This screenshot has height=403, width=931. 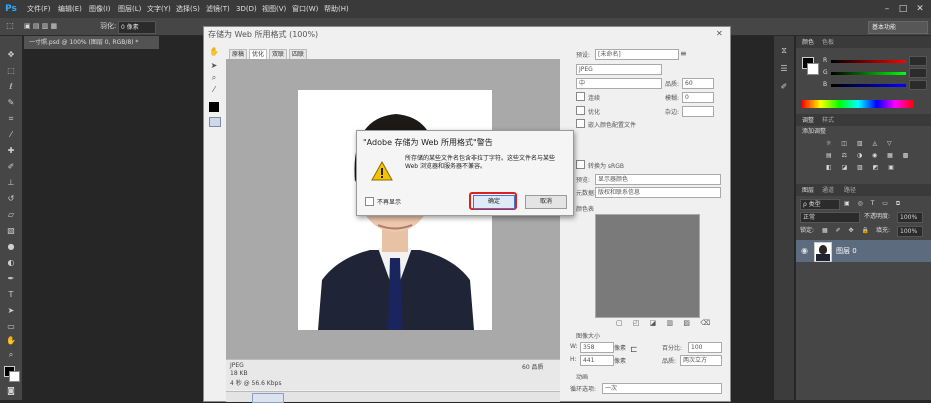 I want to click on cancel-button: 取消, so click(x=546, y=202).